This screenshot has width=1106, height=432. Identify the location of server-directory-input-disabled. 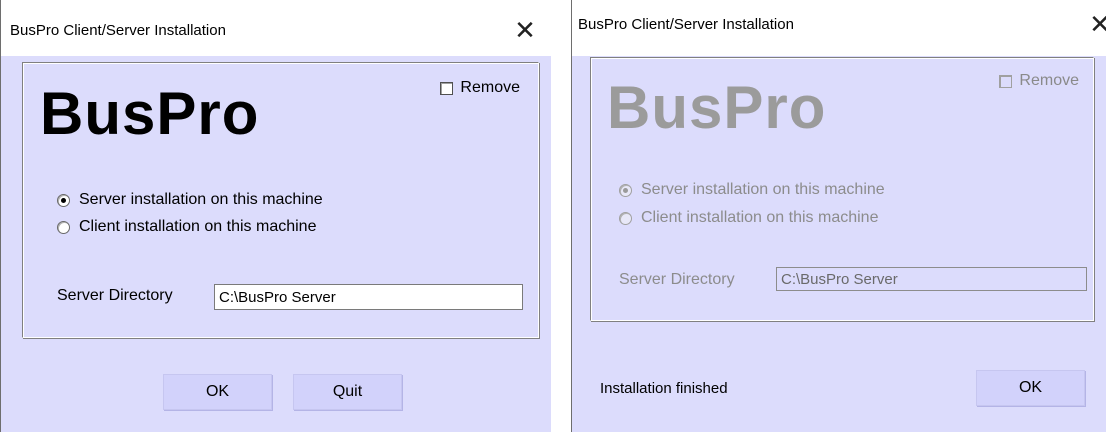
(931, 279).